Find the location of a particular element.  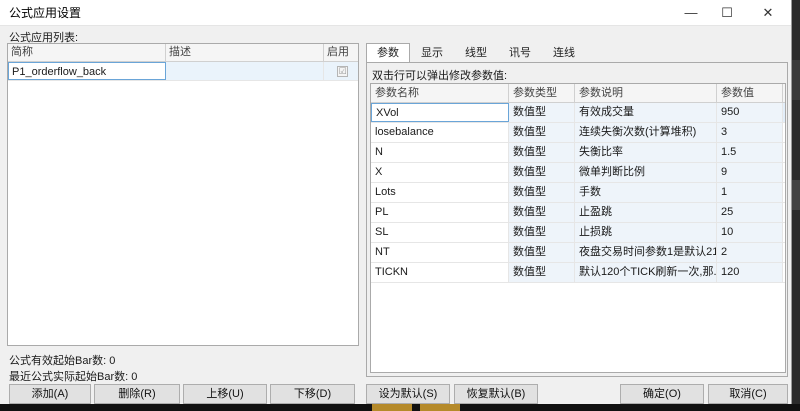

formula-name-cell: P1_orderflow_back is located at coordinates (87, 71).